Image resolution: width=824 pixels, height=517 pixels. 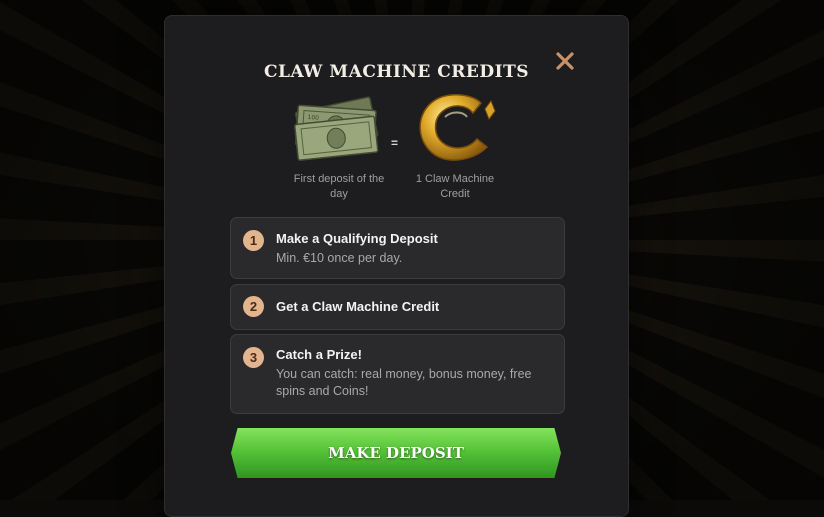 I want to click on step-title: Get a Claw Machine Credit, so click(x=358, y=306).